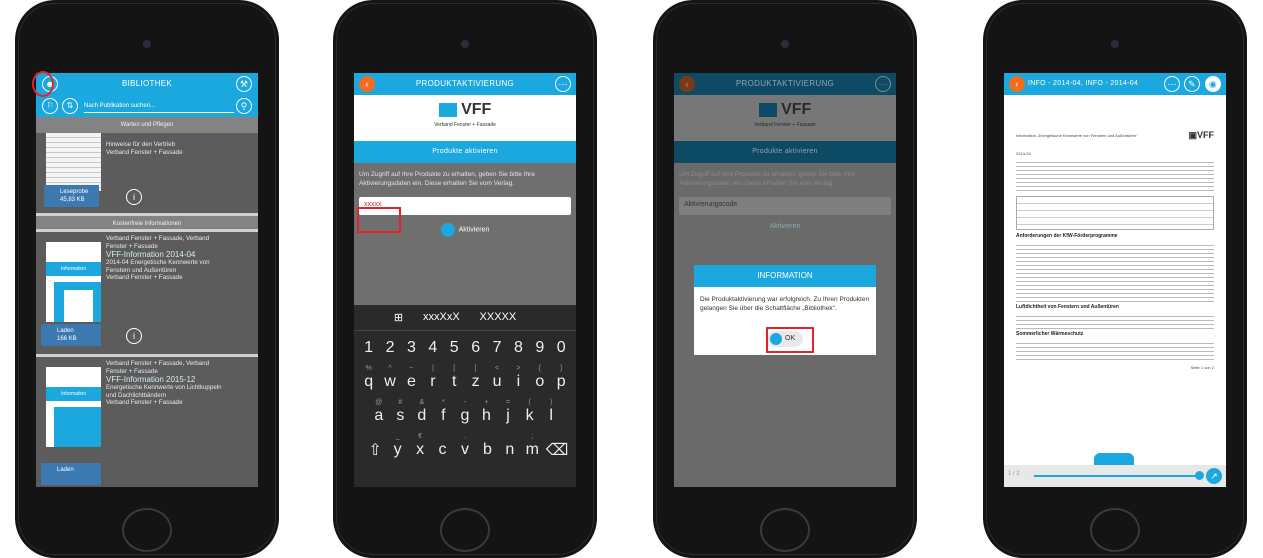  What do you see at coordinates (1115, 476) in the screenshot?
I see `page-slider: 1 / 2 ↗` at bounding box center [1115, 476].